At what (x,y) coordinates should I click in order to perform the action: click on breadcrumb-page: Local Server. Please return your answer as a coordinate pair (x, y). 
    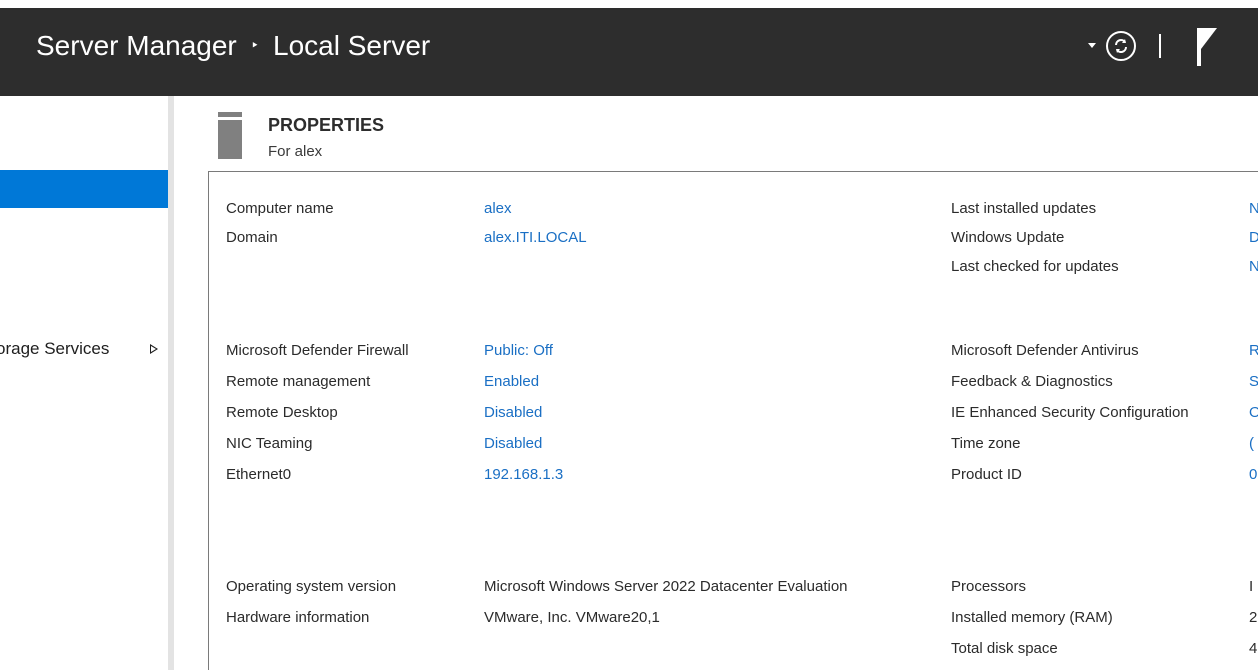
    Looking at the image, I should click on (352, 45).